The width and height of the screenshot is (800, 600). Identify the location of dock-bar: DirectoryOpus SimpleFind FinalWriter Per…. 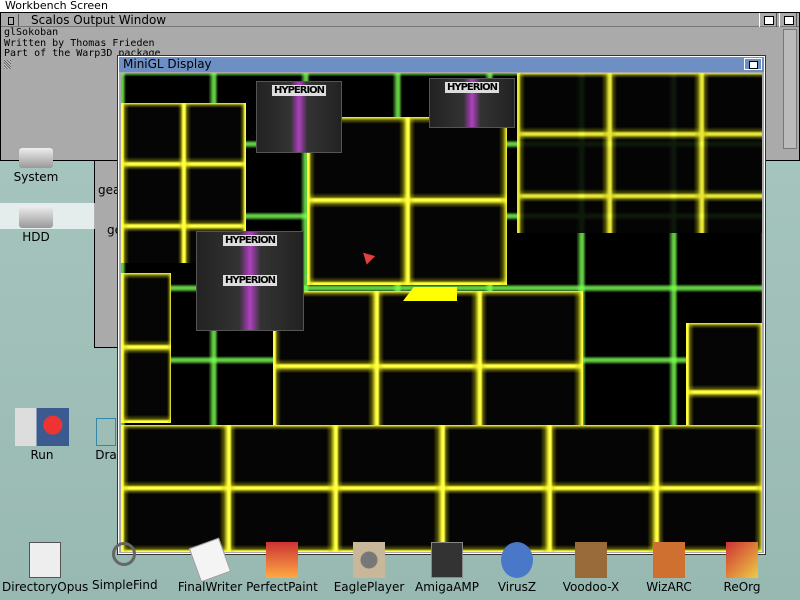
(400, 568).